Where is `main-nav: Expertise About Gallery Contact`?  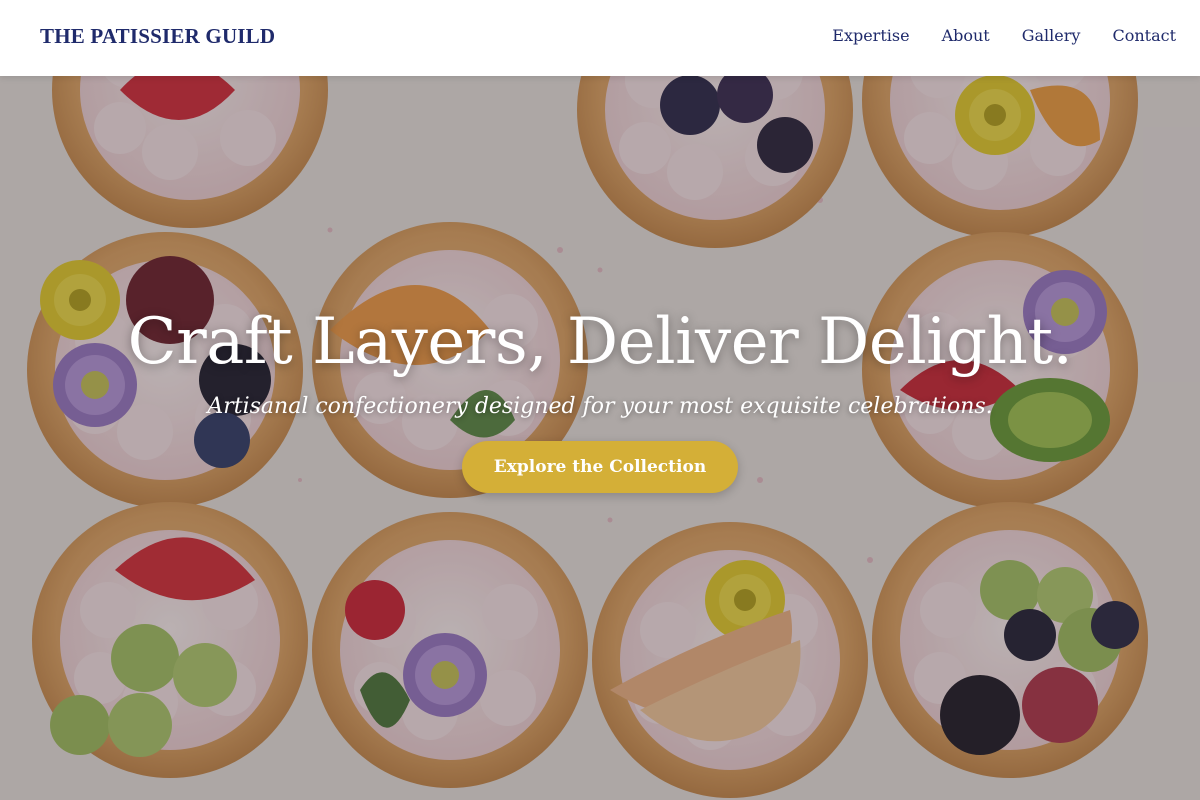 main-nav: Expertise About Gallery Contact is located at coordinates (1004, 35).